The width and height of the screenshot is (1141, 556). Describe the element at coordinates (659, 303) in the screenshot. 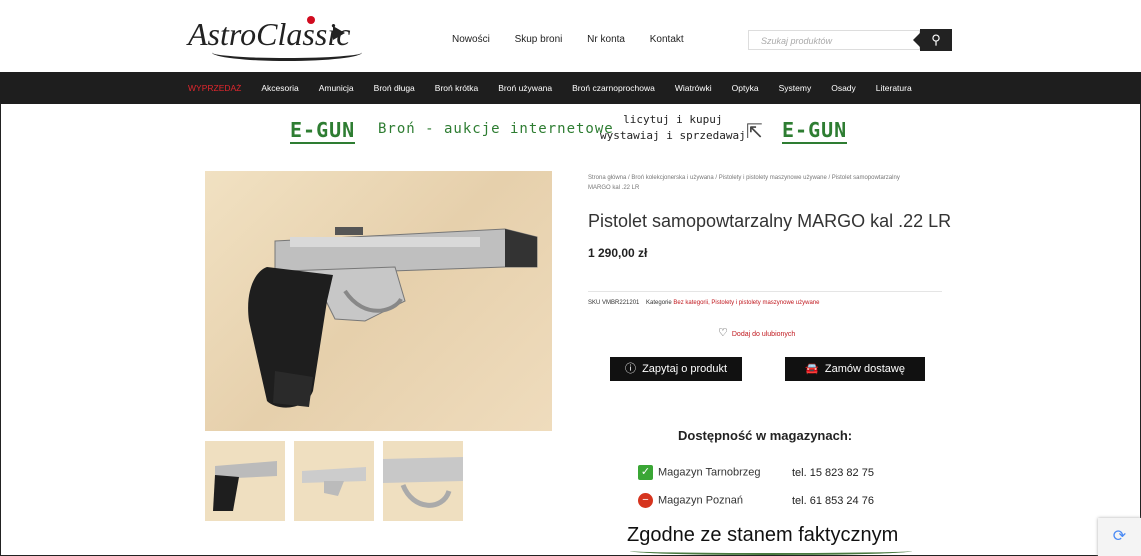

I see `category-label: Kategorie` at that location.